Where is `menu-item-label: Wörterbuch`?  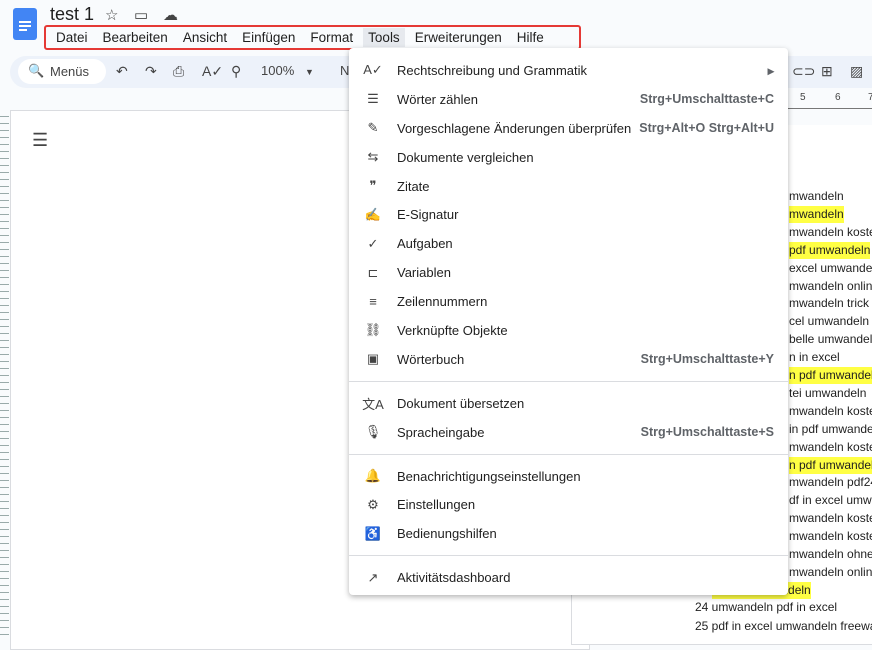
menu-item-label: Wörterbuch is located at coordinates (431, 359).